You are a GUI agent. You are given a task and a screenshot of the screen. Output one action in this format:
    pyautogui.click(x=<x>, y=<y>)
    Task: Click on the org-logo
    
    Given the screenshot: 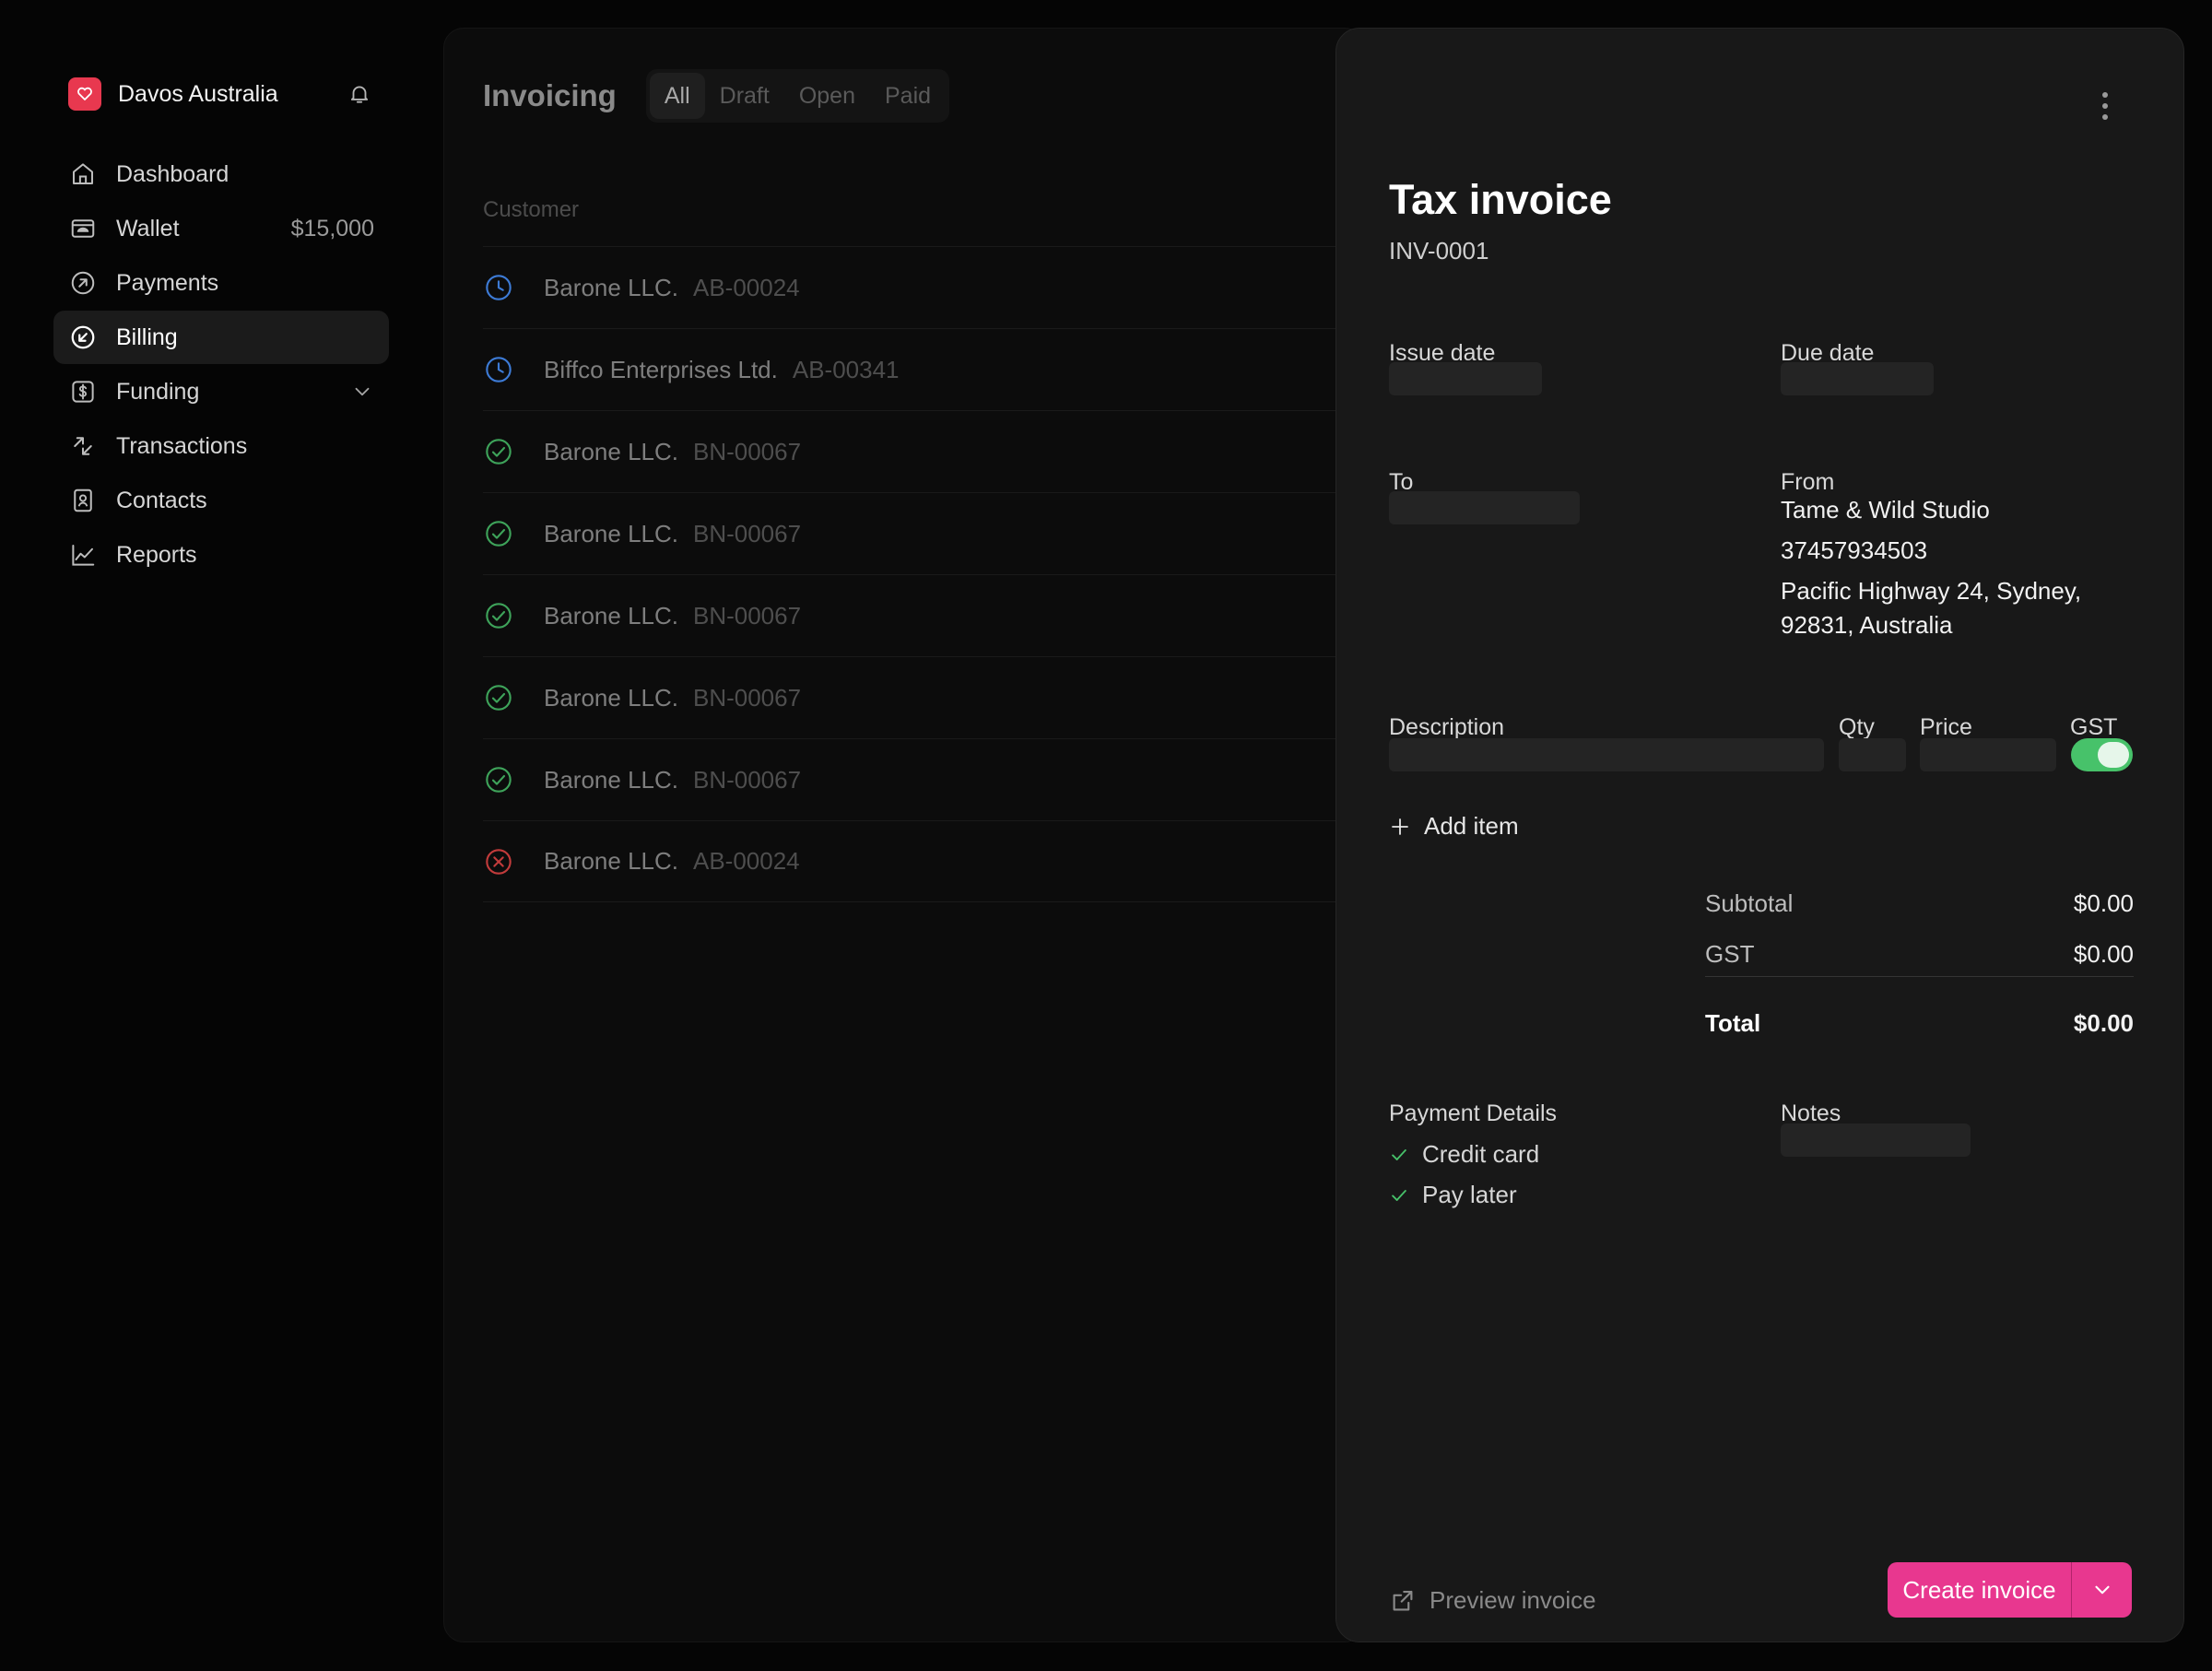 What is the action you would take?
    pyautogui.click(x=84, y=94)
    